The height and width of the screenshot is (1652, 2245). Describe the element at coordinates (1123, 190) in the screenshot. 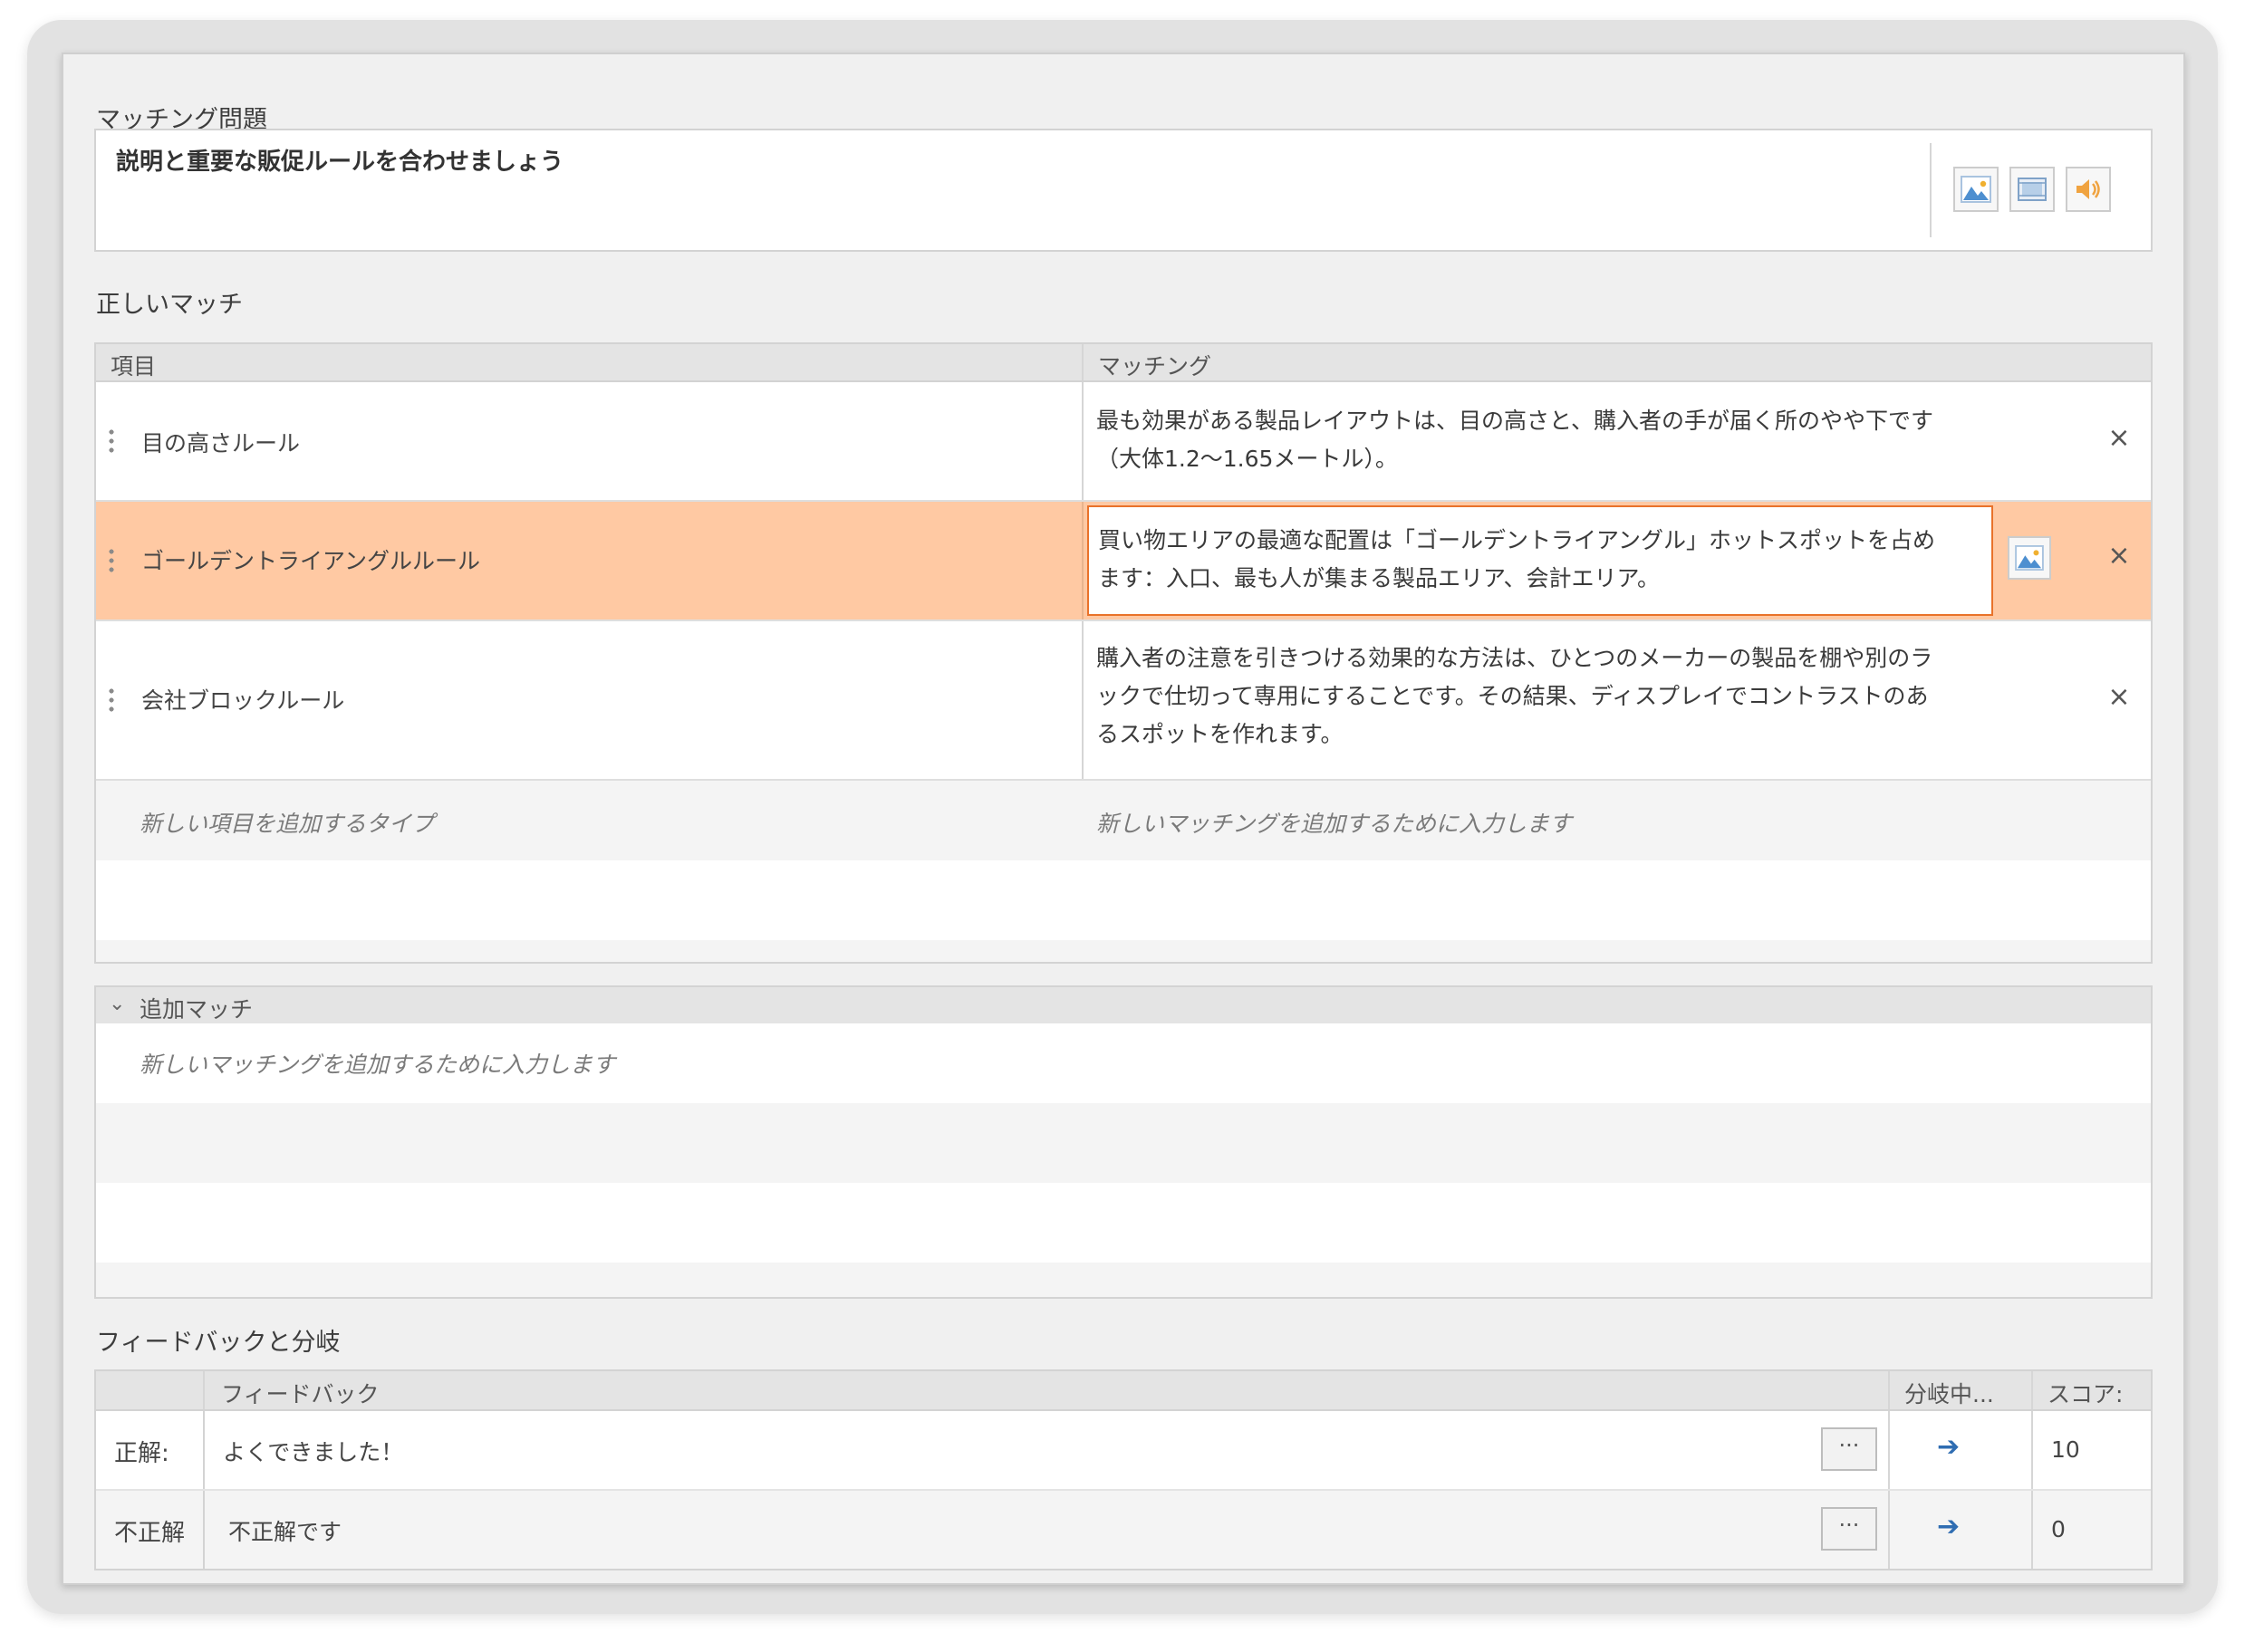

I see `question-input: 説明と重要な販促ルールを合わせましょう` at that location.